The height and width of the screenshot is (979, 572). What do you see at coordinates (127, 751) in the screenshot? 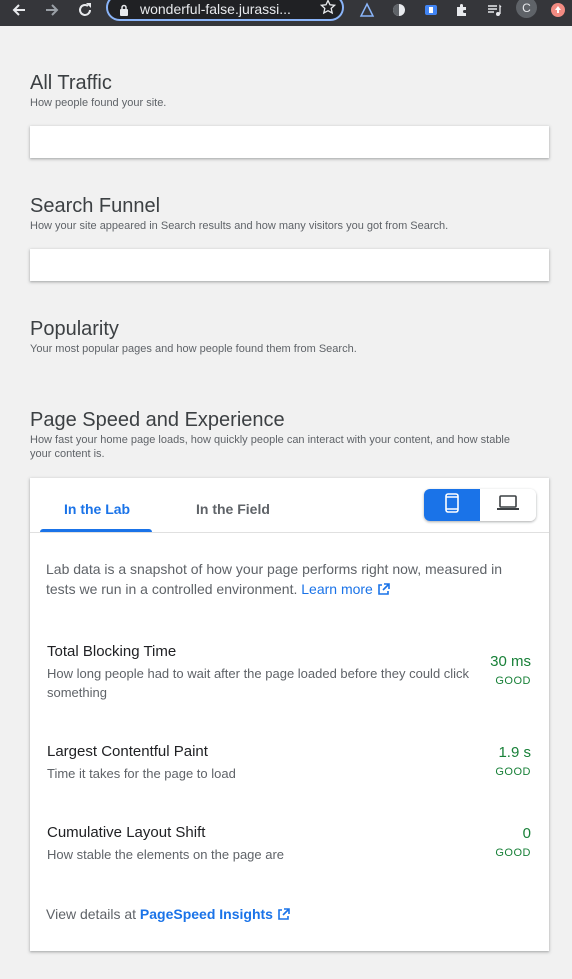
I see `metric-name: Largest Contentful Paint` at bounding box center [127, 751].